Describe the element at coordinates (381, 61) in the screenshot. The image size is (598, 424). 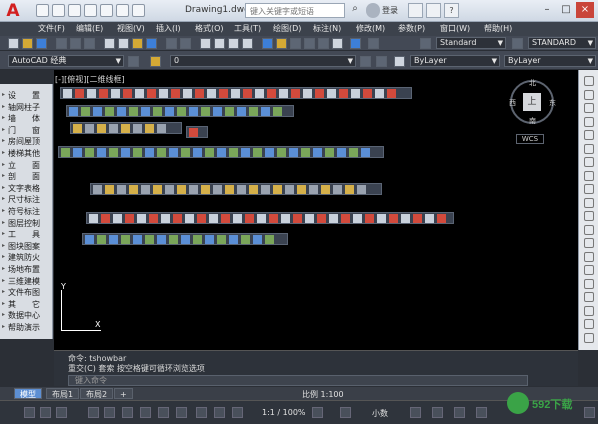
I see `layer-previous-icon` at that location.